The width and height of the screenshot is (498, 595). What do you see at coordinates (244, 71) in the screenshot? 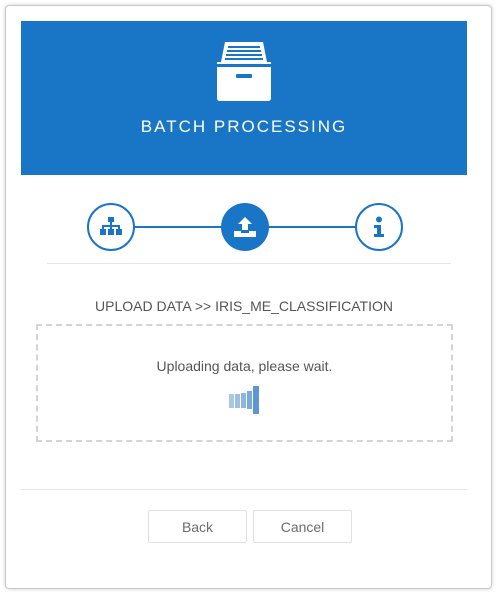
I see `archive-drawer-icon` at bounding box center [244, 71].